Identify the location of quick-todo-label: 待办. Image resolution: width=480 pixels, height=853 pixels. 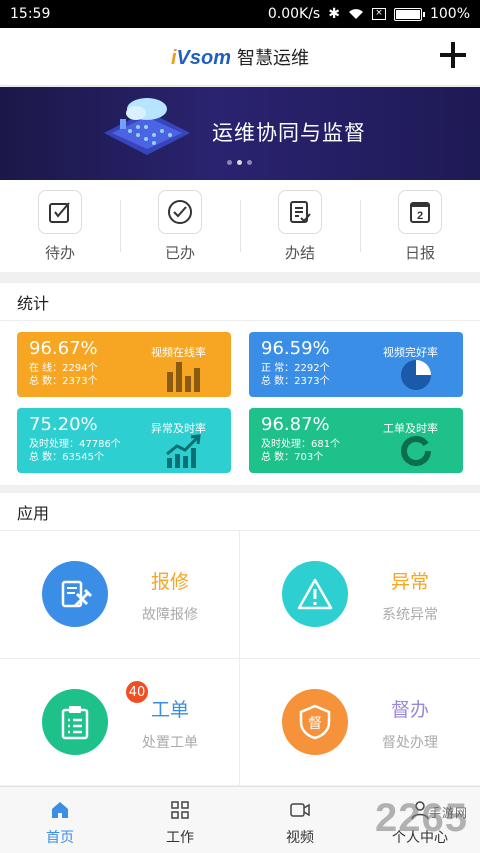
(59, 253).